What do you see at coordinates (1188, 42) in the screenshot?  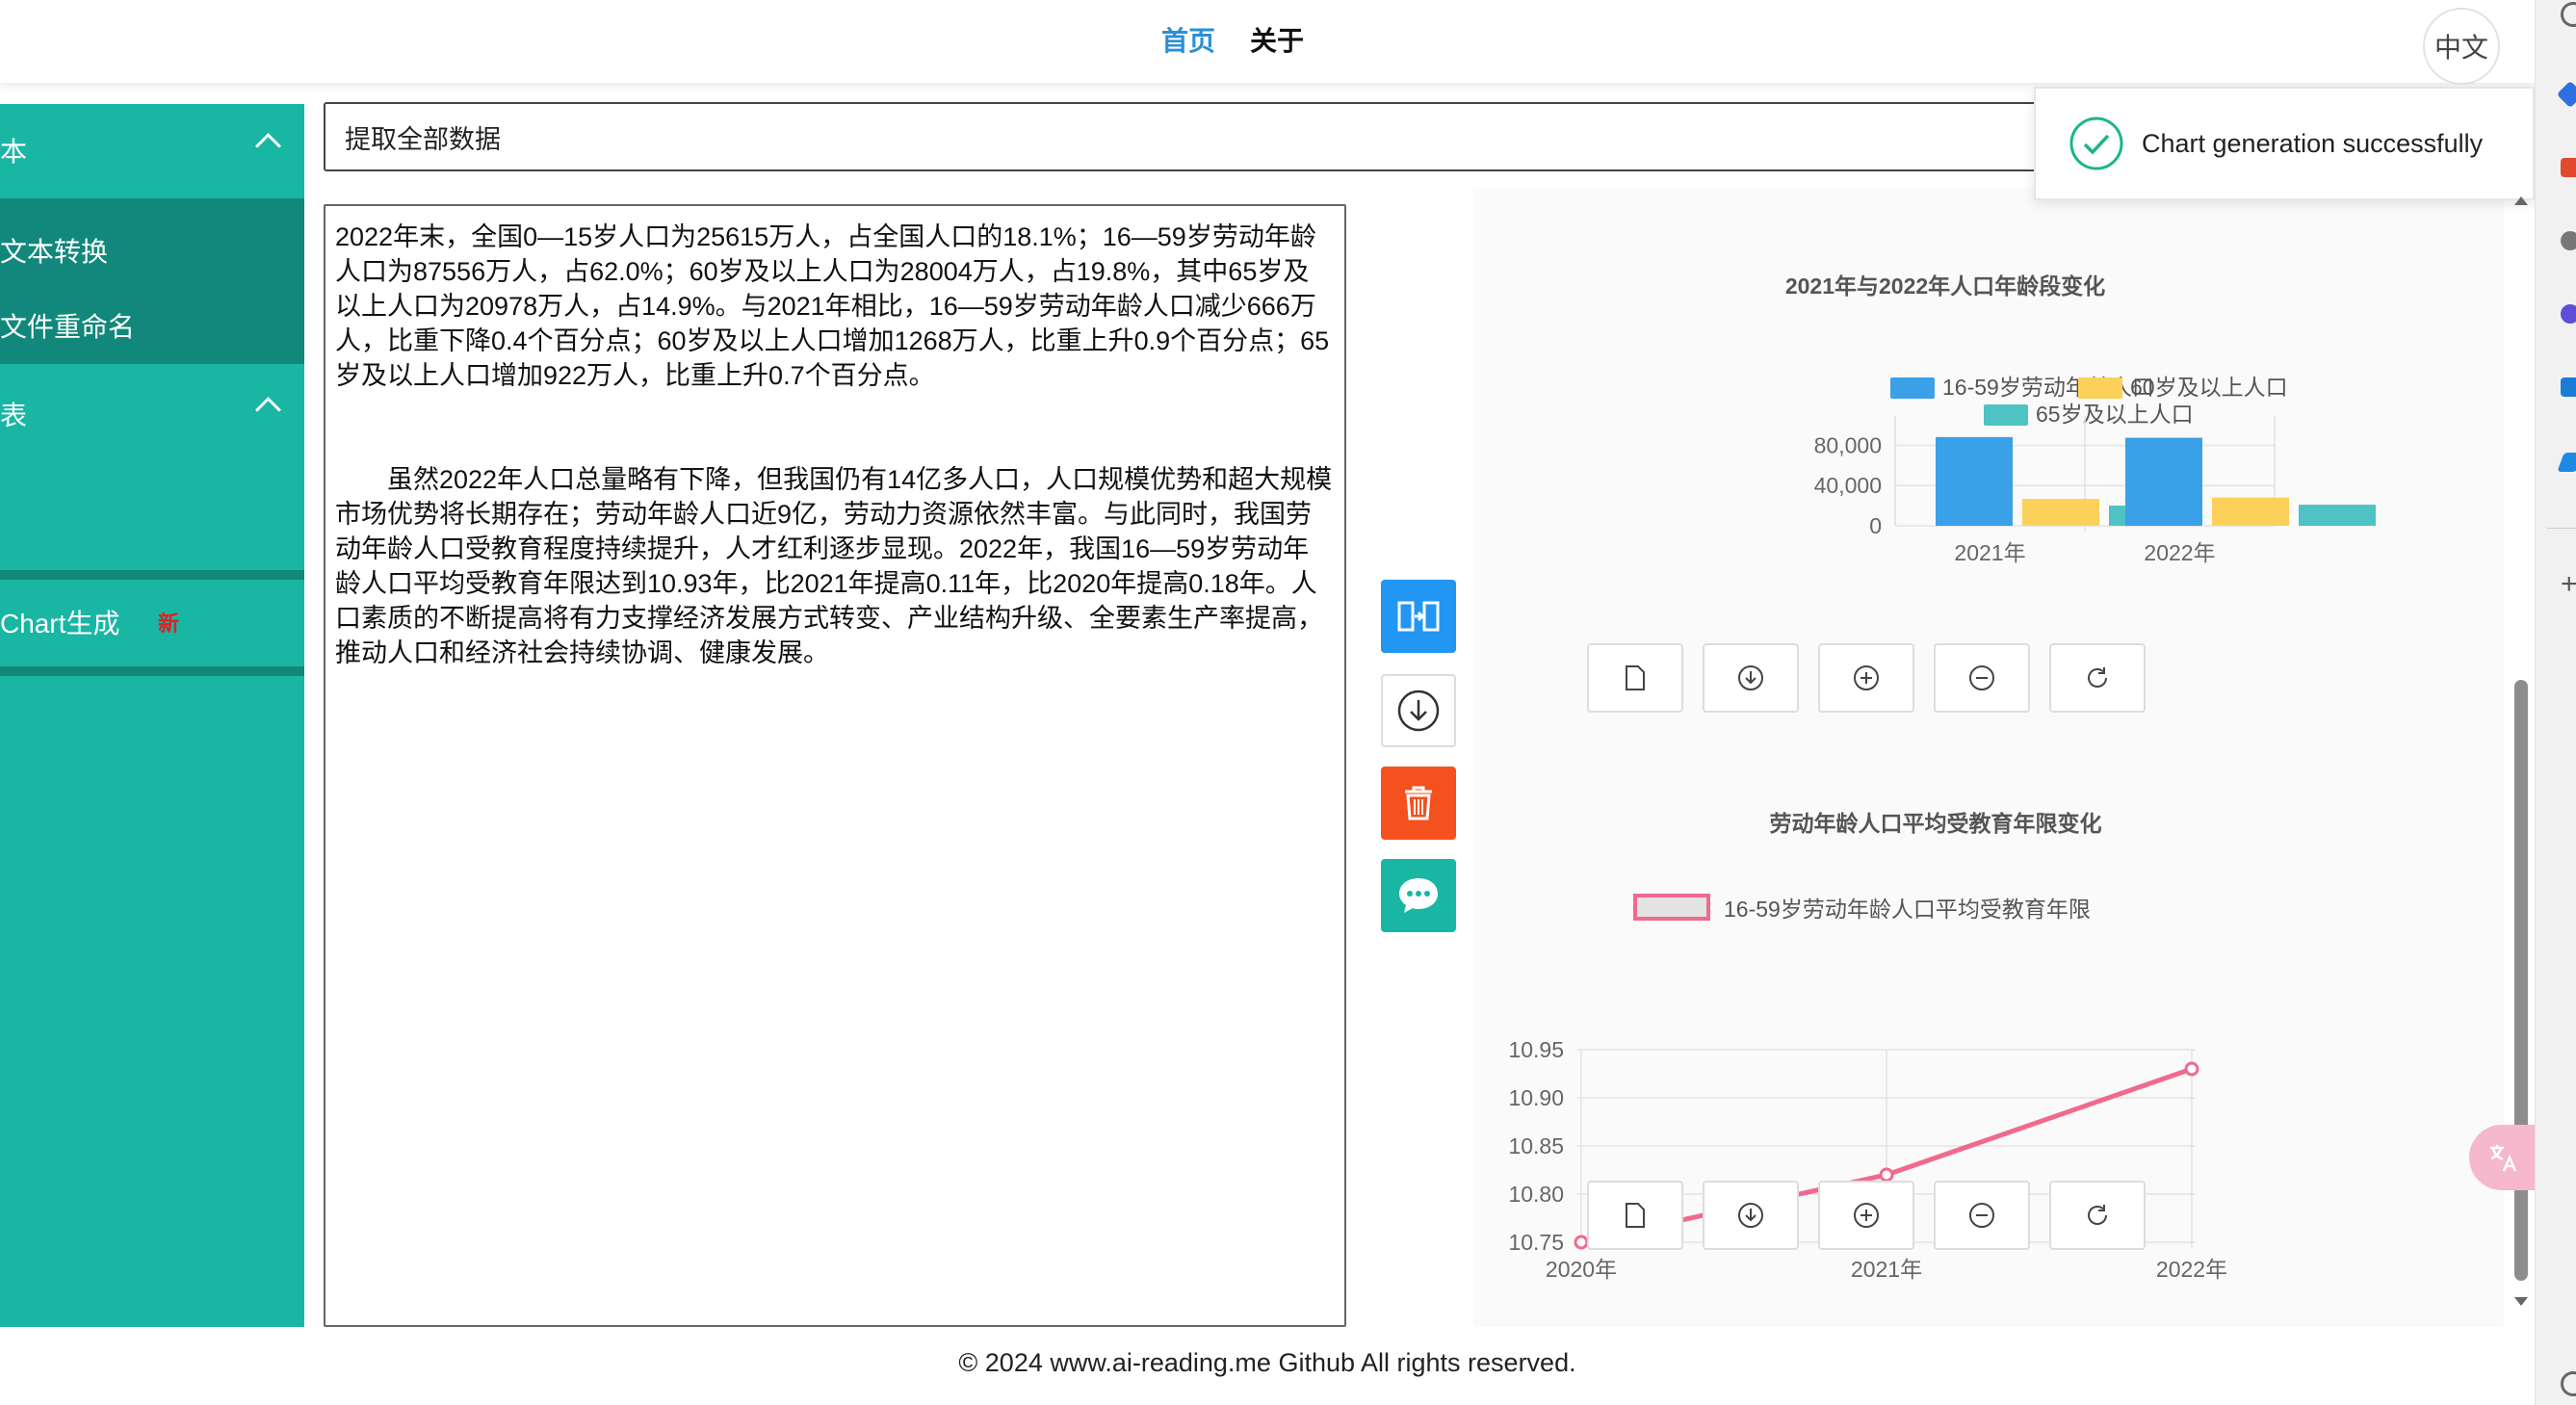 I see `nav-home-link: 首页` at bounding box center [1188, 42].